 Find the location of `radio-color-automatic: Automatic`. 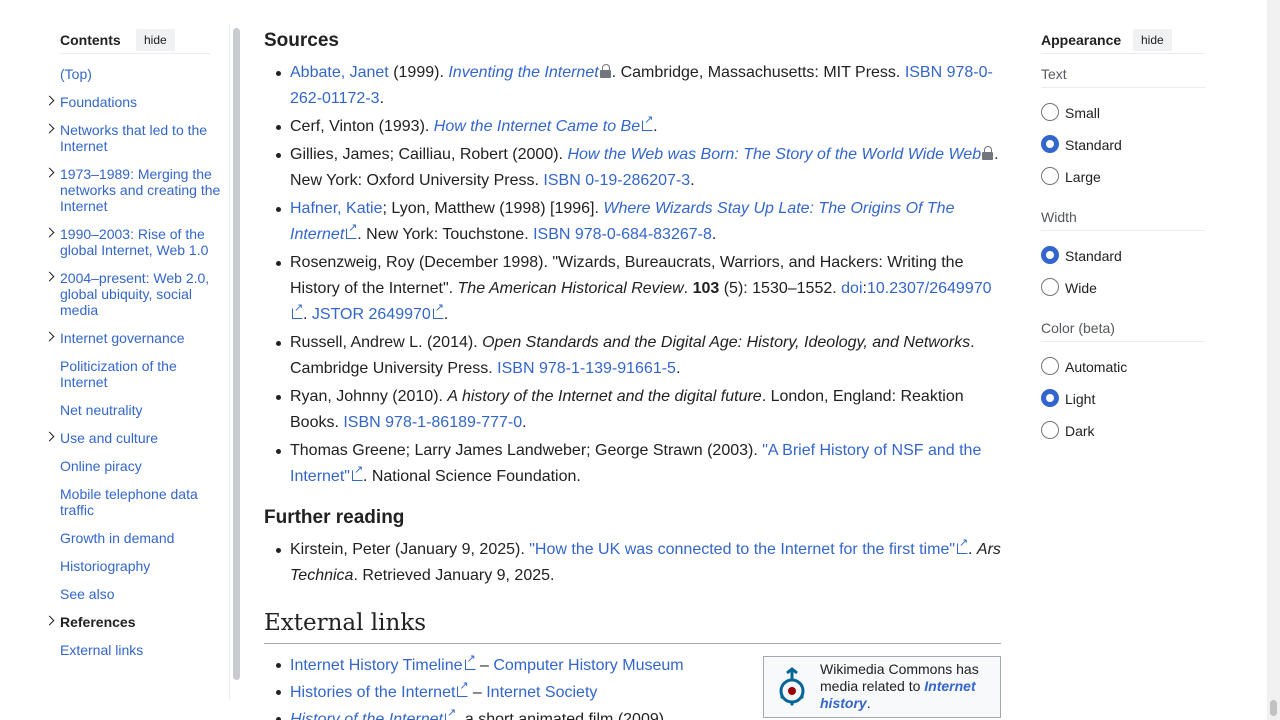

radio-color-automatic: Automatic is located at coordinates (1123, 366).